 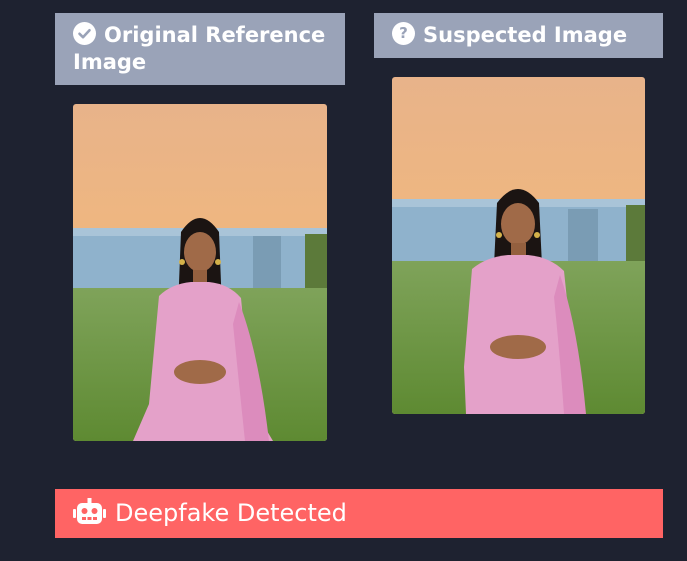 I want to click on deepfake-result-label: Deepfake Detected, so click(x=231, y=513).